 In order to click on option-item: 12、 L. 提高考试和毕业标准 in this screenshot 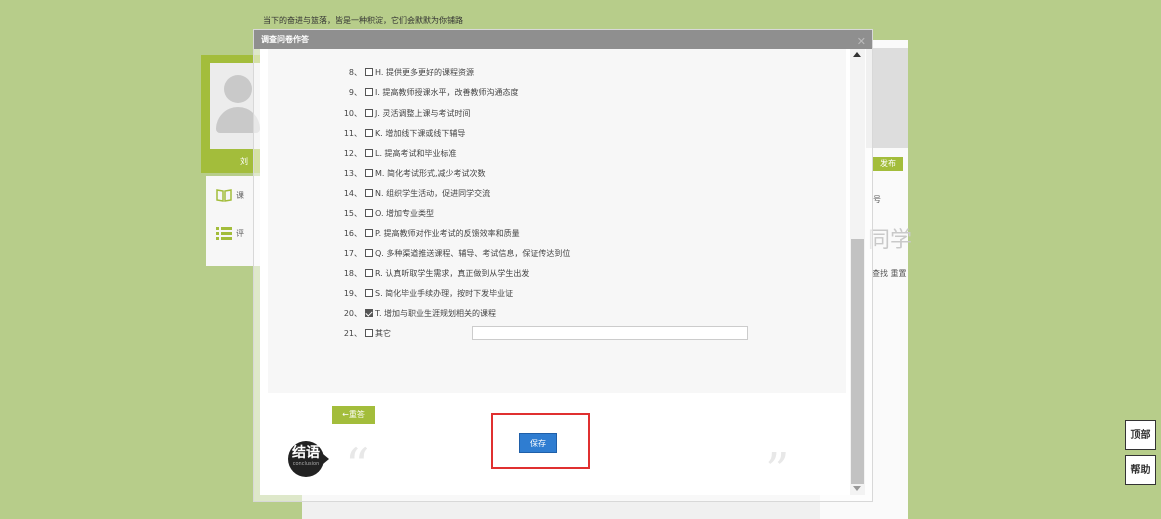, I will do `click(399, 153)`.